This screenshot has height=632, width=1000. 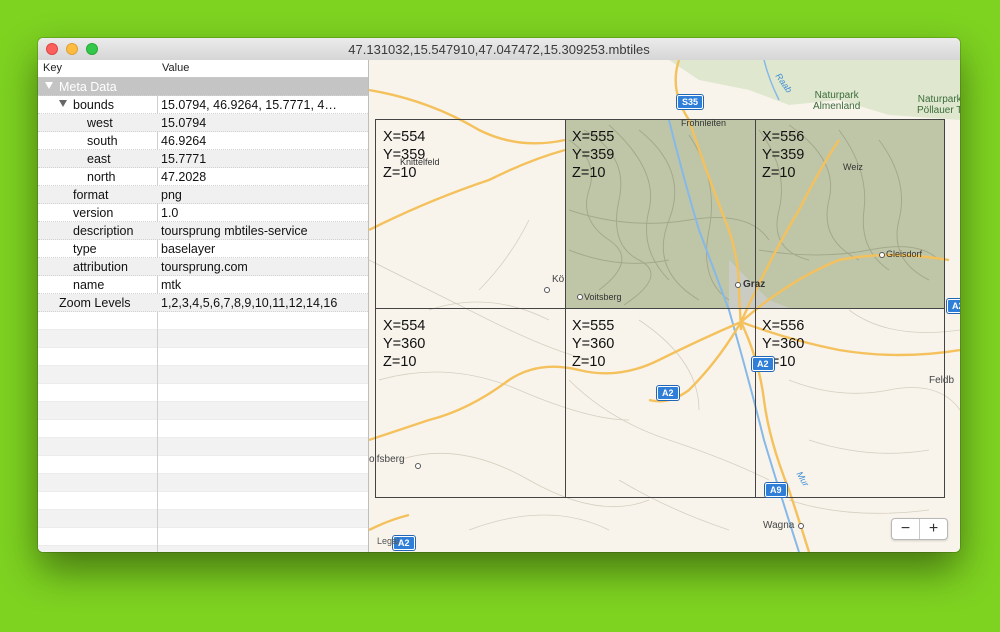 What do you see at coordinates (754, 284) in the screenshot?
I see `place-label-graz: Graz` at bounding box center [754, 284].